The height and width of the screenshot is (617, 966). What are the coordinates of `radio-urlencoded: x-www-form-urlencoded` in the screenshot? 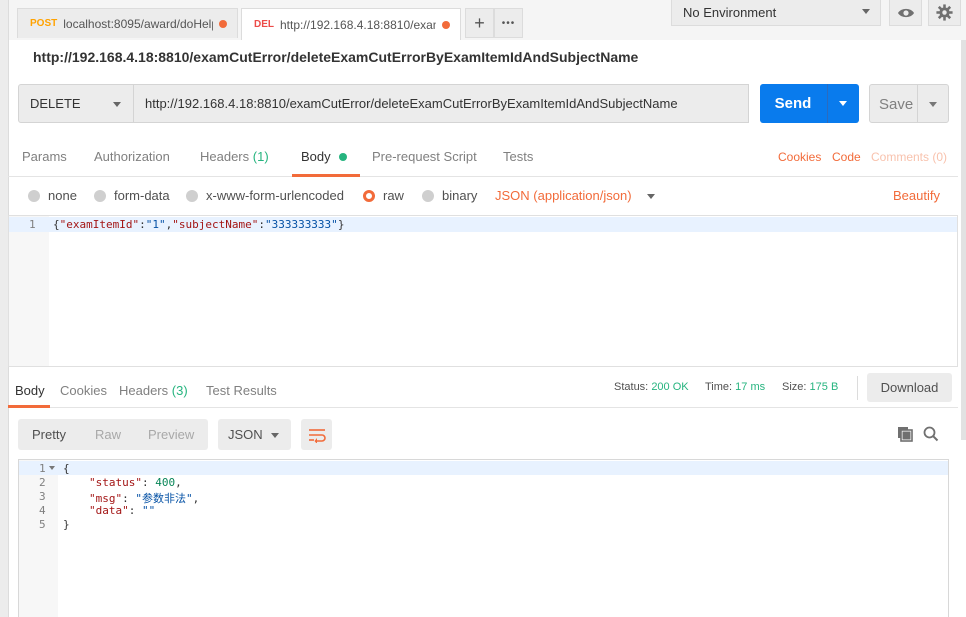 It's located at (265, 195).